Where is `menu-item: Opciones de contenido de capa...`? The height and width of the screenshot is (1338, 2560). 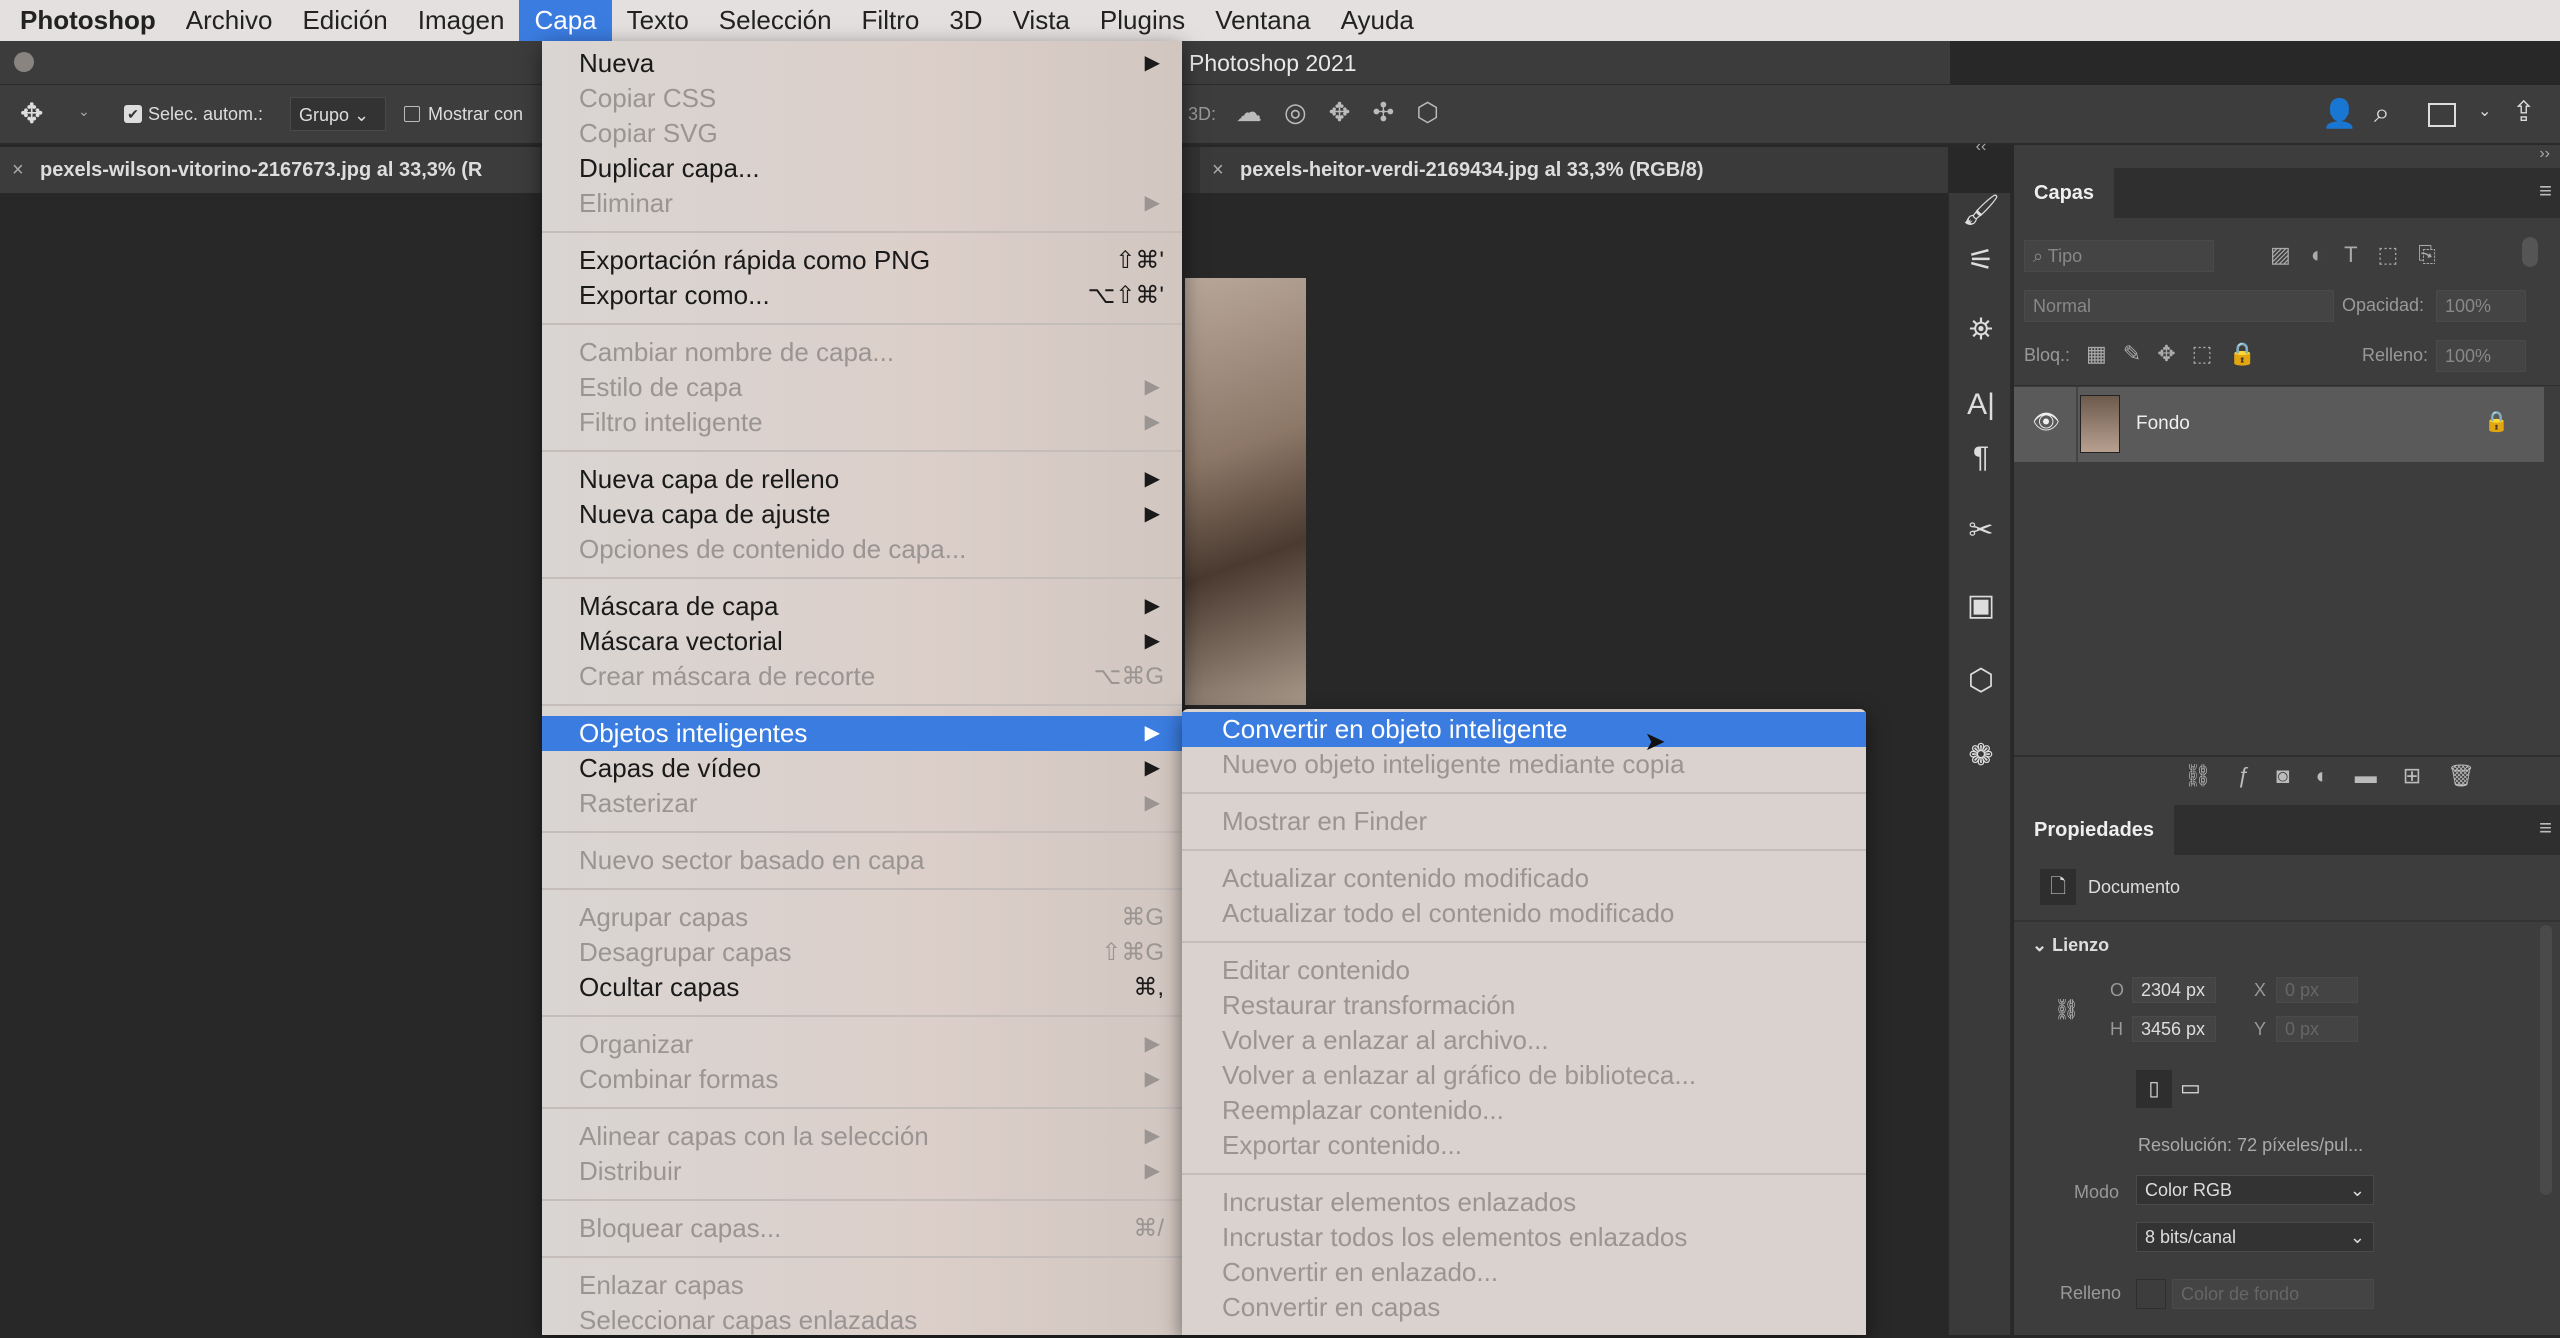
menu-item: Opciones de contenido de capa... is located at coordinates (862, 549).